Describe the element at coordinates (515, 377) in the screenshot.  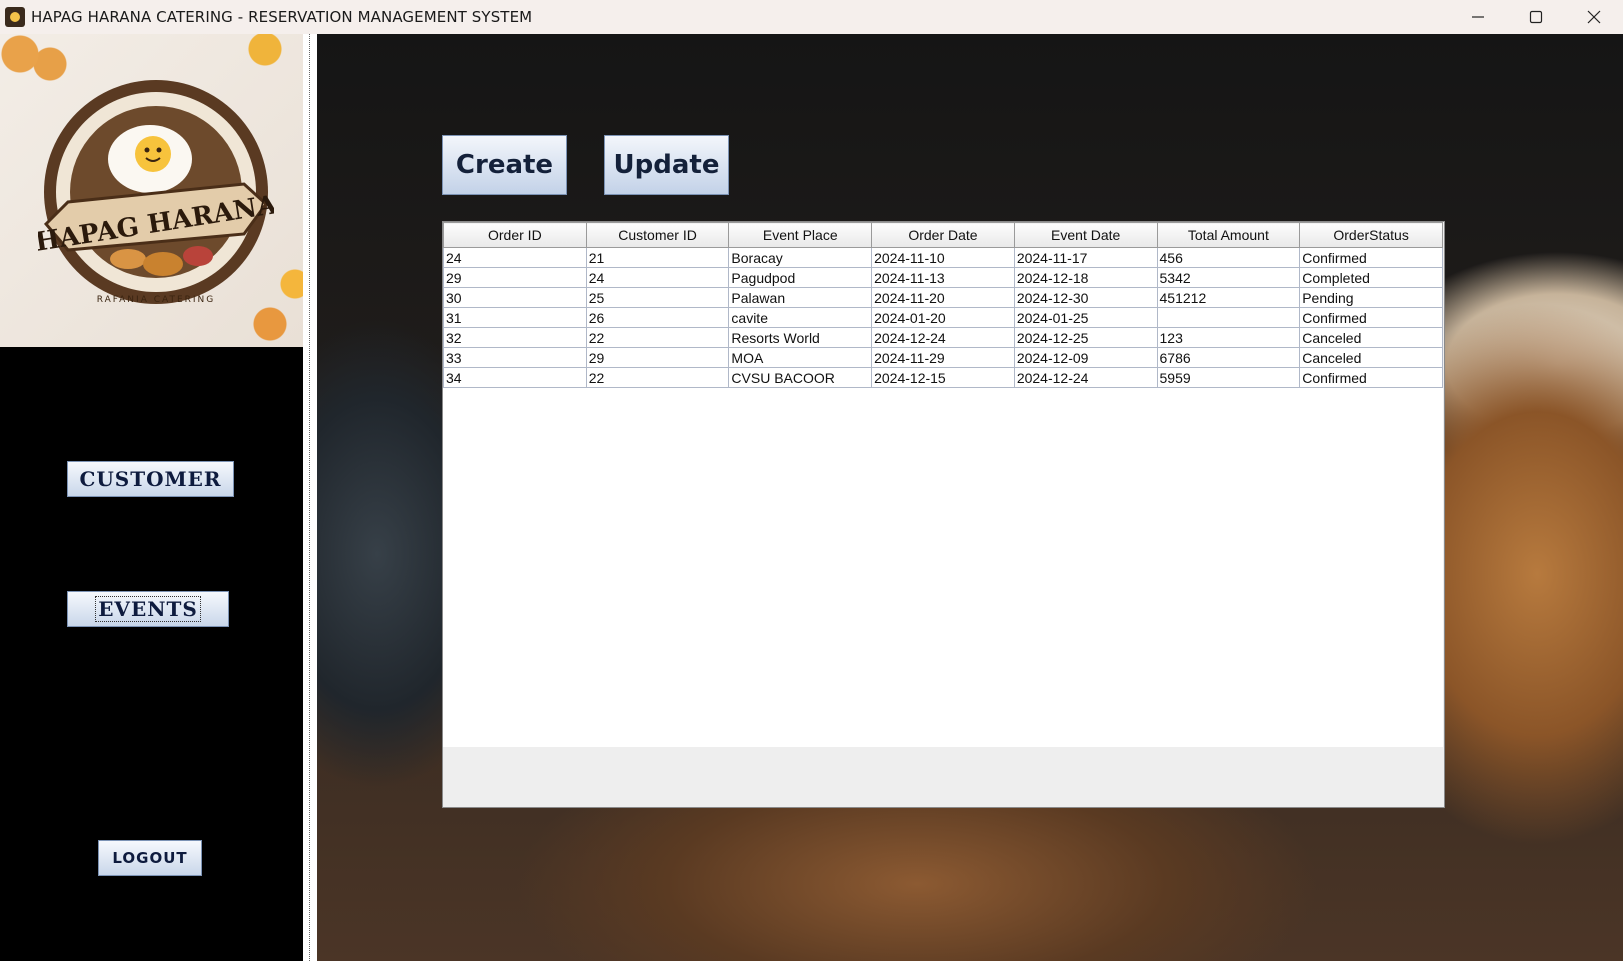
I see `cell-order-id: 34` at that location.